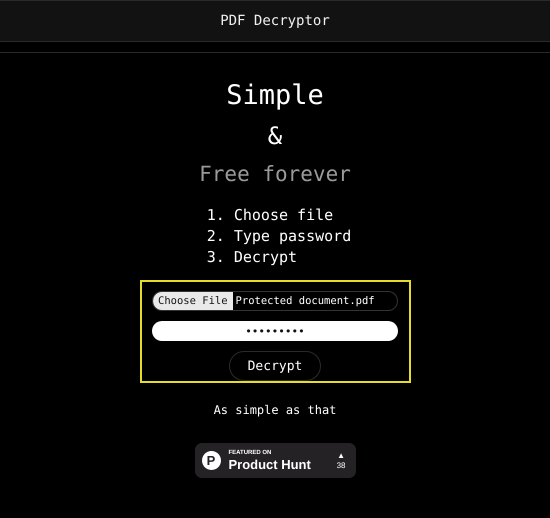  What do you see at coordinates (305, 301) in the screenshot?
I see `file-name: Protected document.pdf` at bounding box center [305, 301].